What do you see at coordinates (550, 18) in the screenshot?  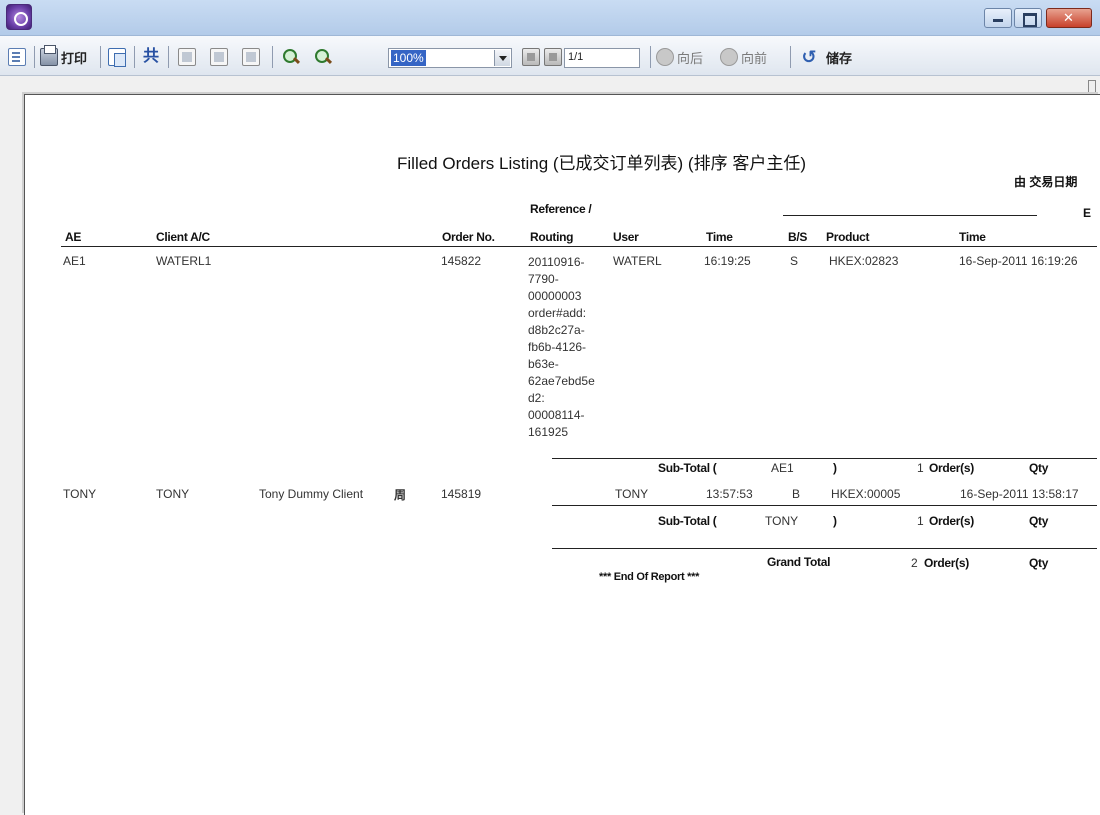 I see `window-titlebar` at bounding box center [550, 18].